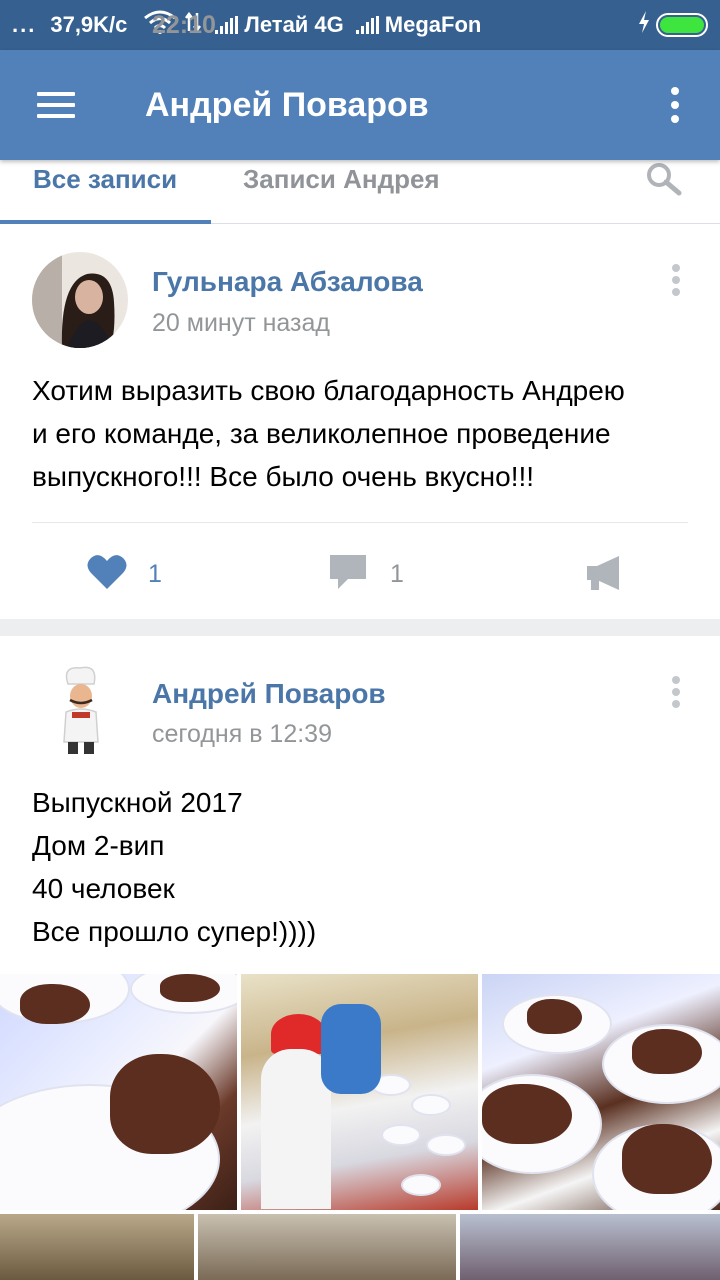 This screenshot has width=720, height=1280. What do you see at coordinates (155, 573) in the screenshot?
I see `like-count: 1` at bounding box center [155, 573].